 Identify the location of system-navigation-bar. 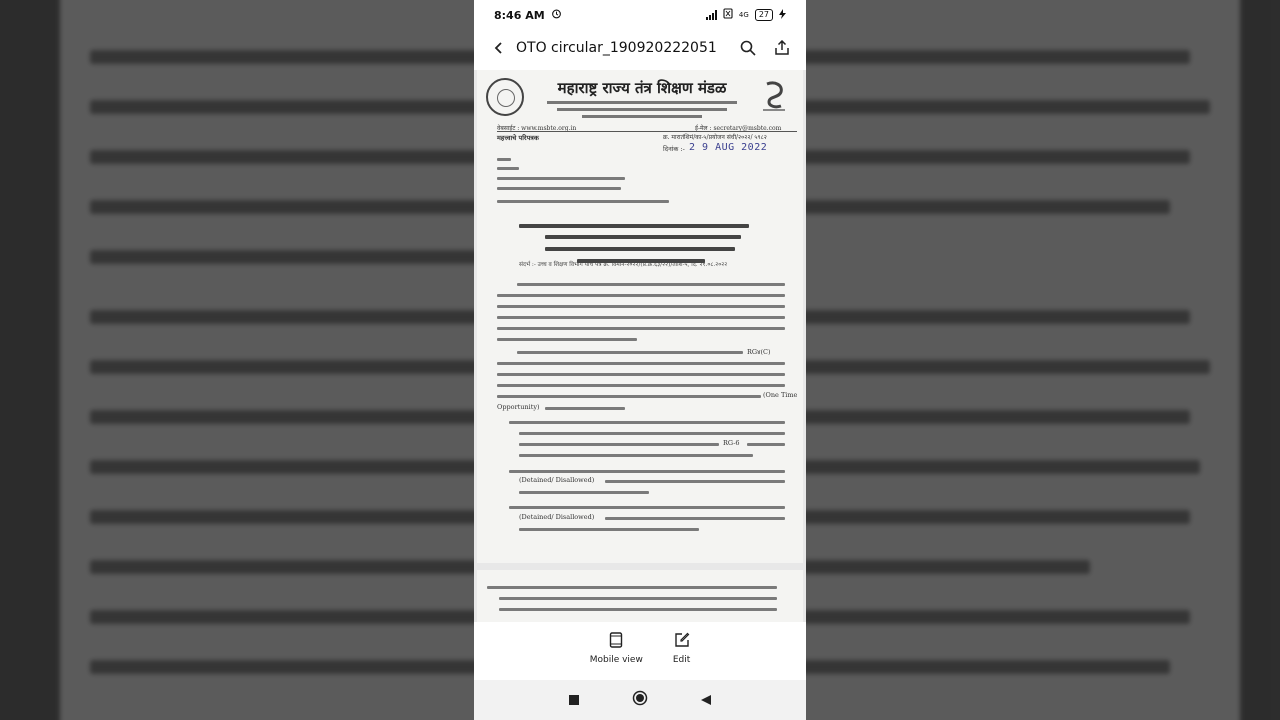
(640, 700).